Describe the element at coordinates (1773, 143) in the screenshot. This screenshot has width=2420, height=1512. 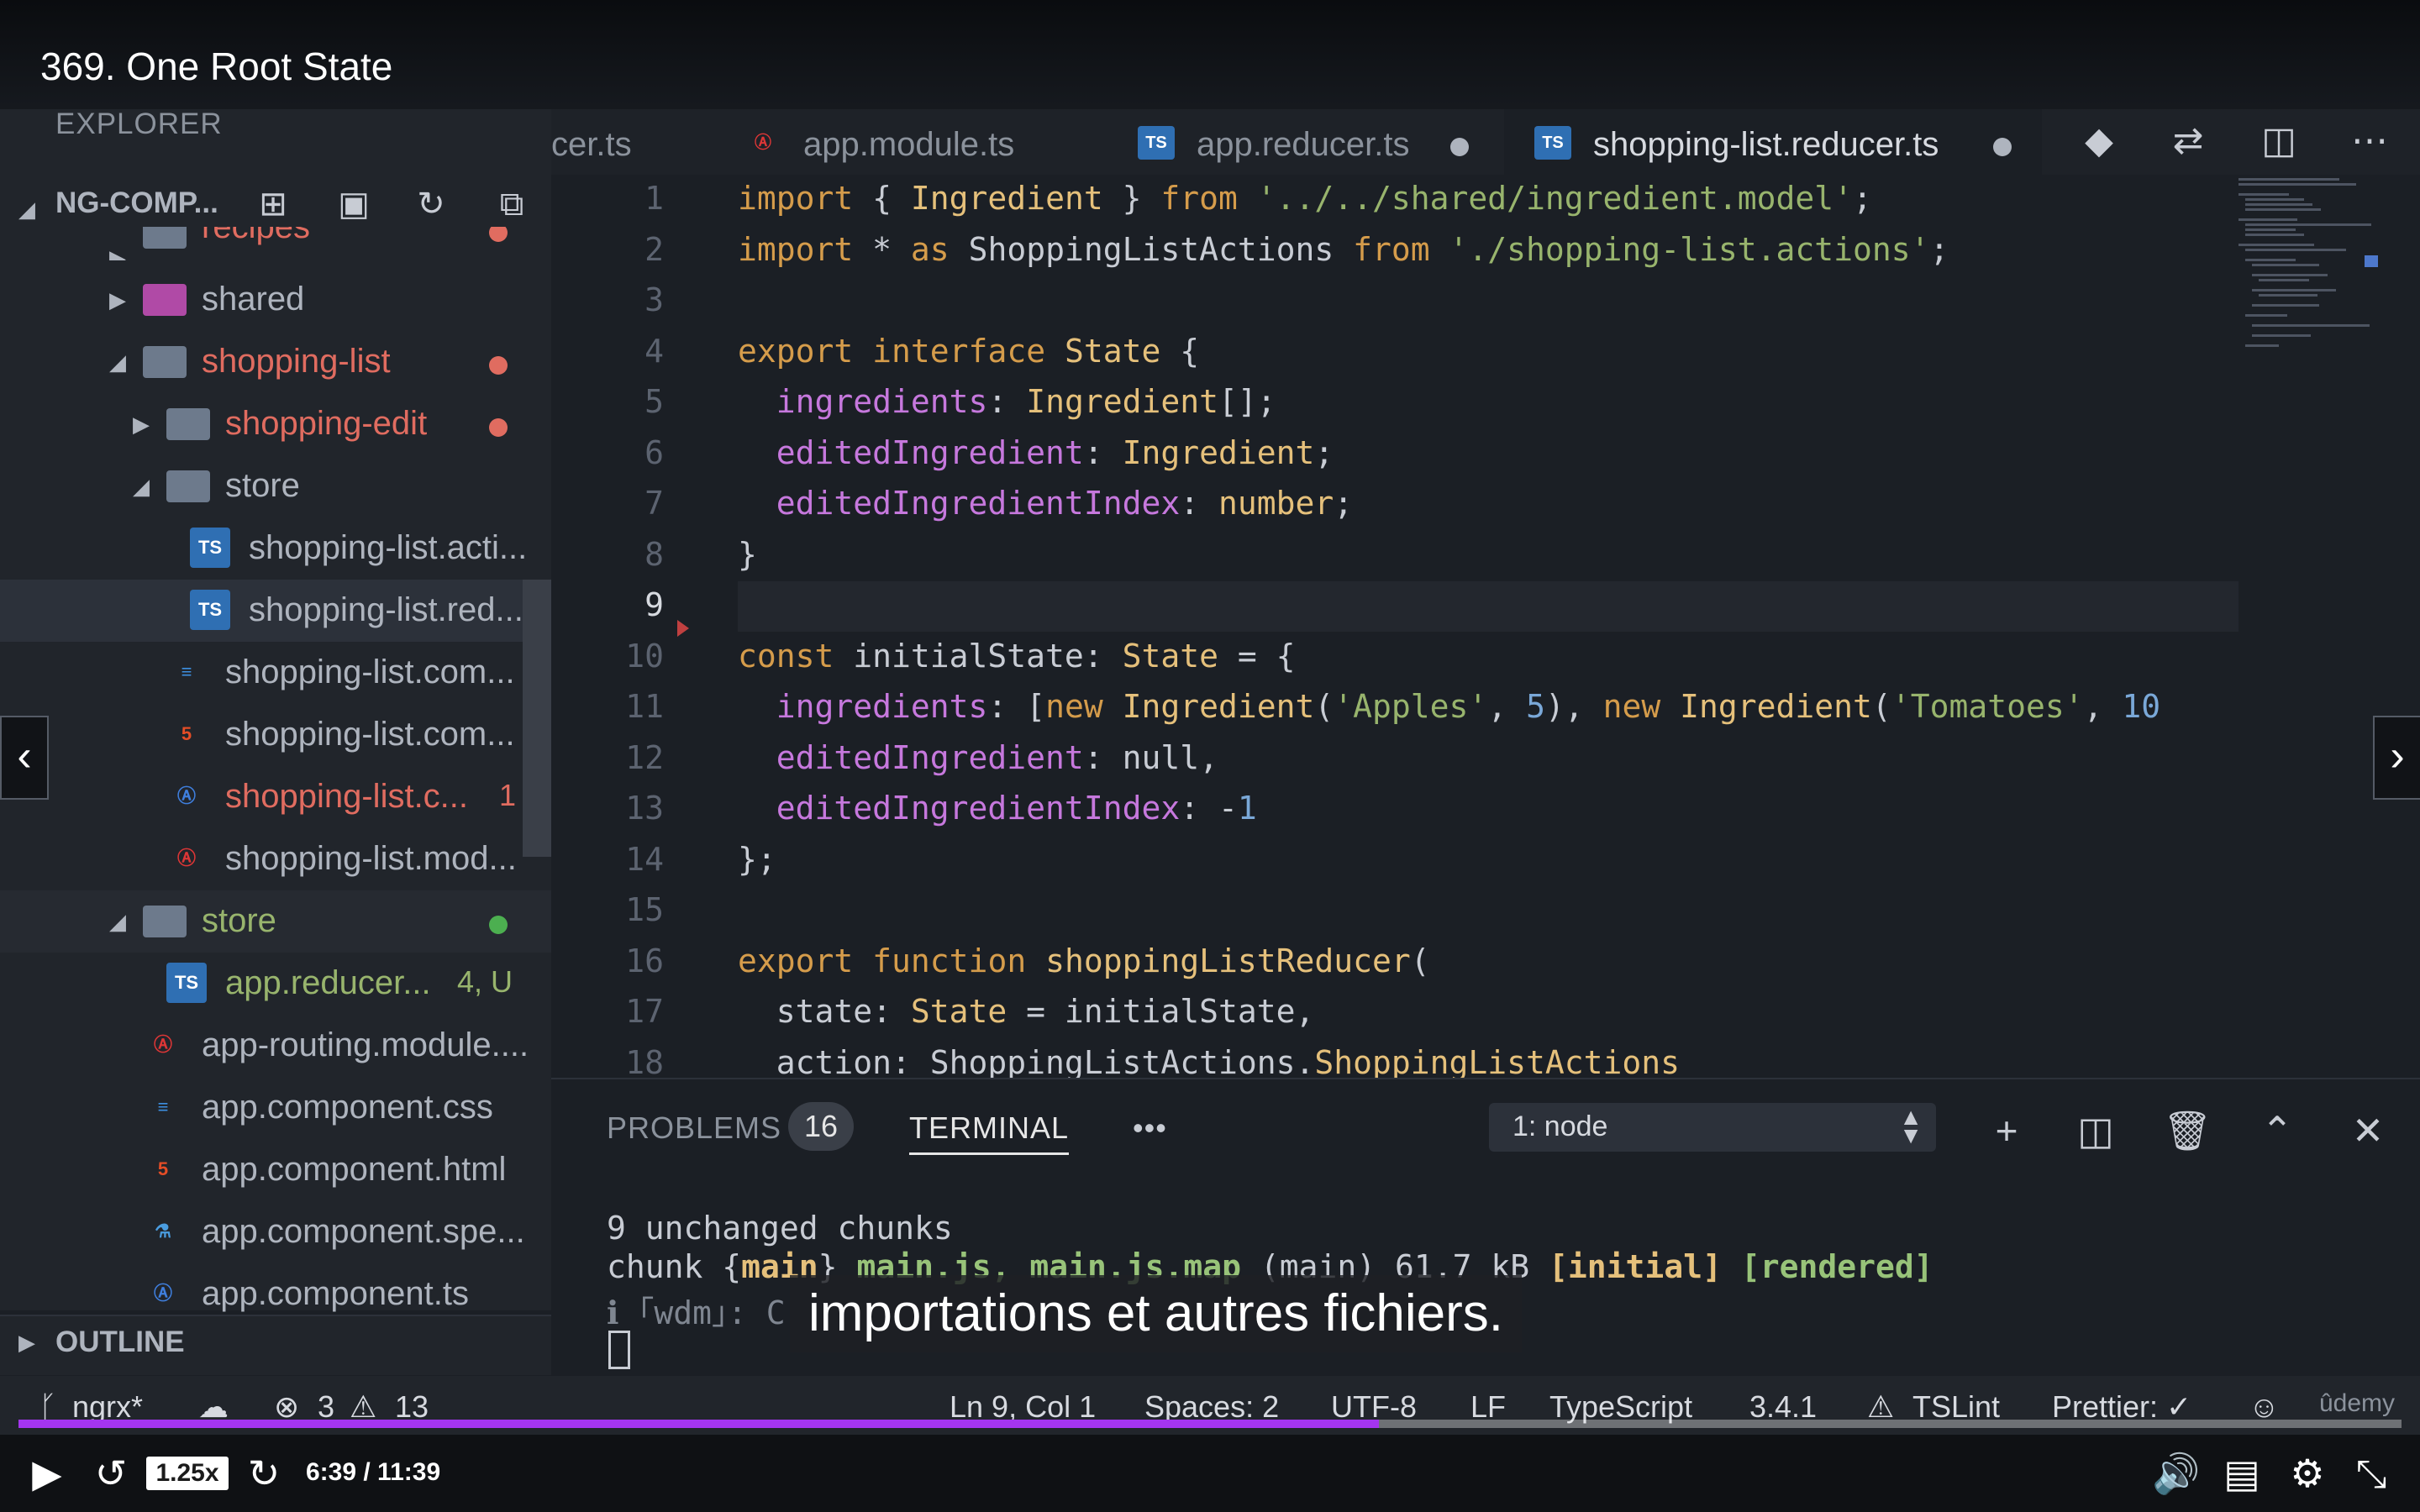
I see `tab-shopping-list-reducer: TS shopping-list.reducer.ts` at that location.